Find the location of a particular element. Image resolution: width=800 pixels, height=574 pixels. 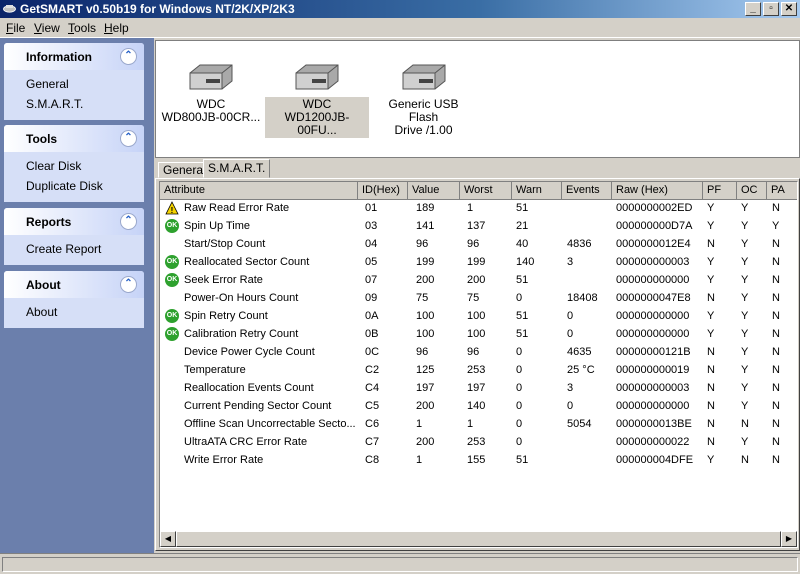

column-header-id: ID(Hex) is located at coordinates (383, 191).